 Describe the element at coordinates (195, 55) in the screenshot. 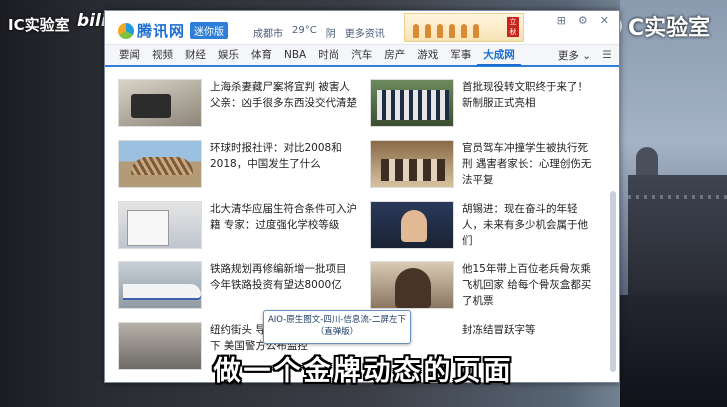

I see `nav-tab: 财经` at that location.